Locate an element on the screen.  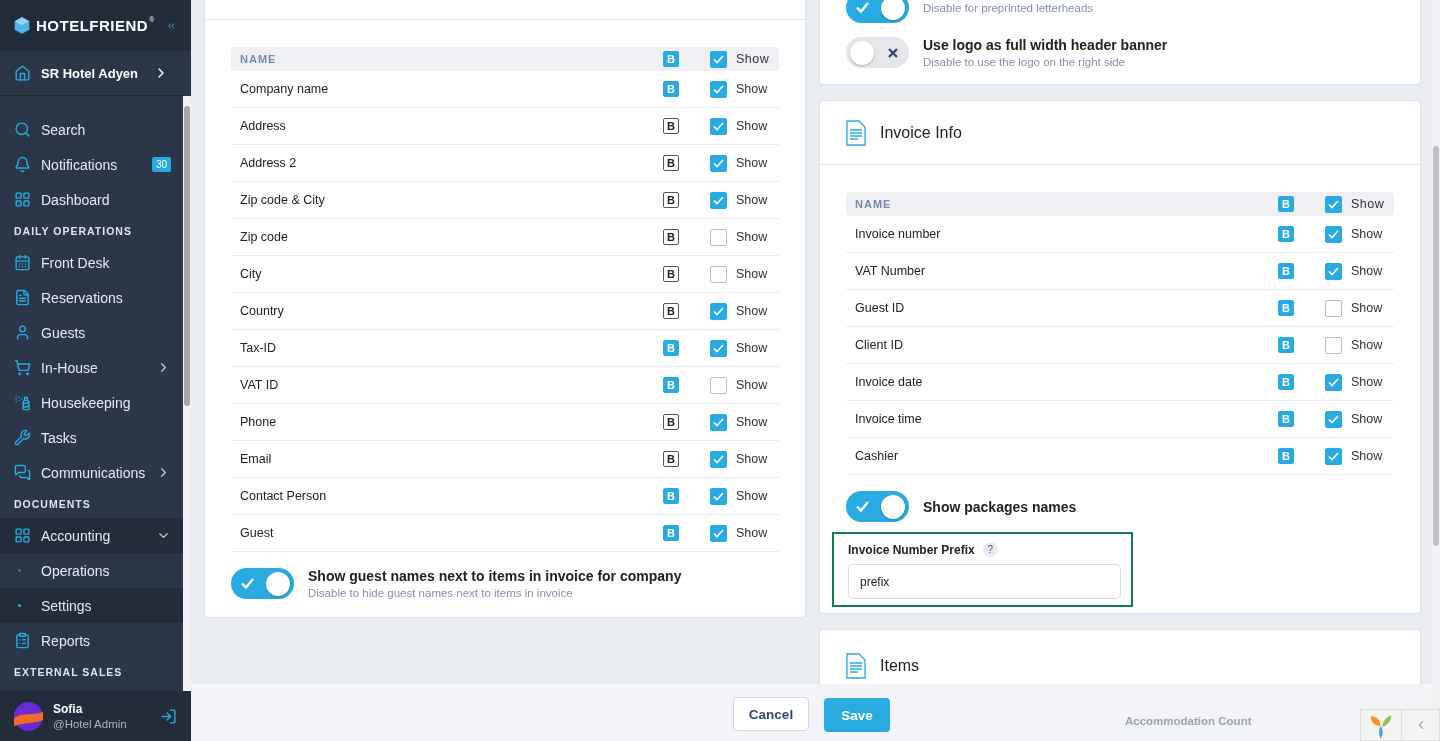
setting-hint: Disable for preprinted letterheads is located at coordinates (1008, 7).